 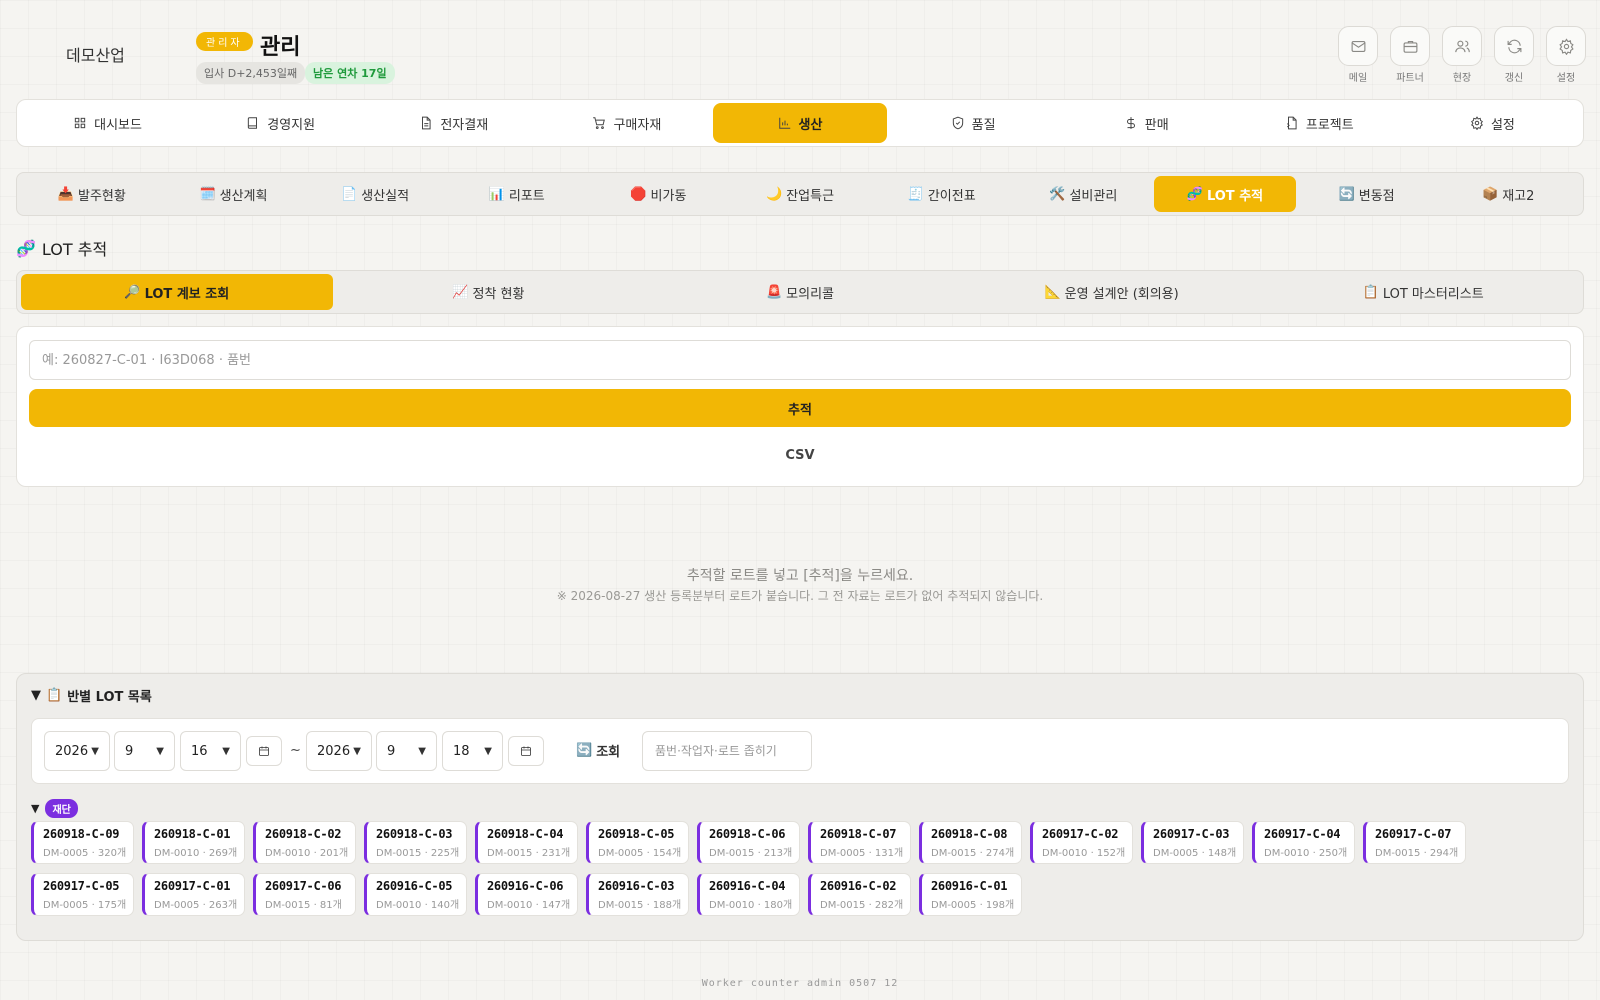 What do you see at coordinates (375, 194) in the screenshot?
I see `subnav-production-results: 📄 생산실적` at bounding box center [375, 194].